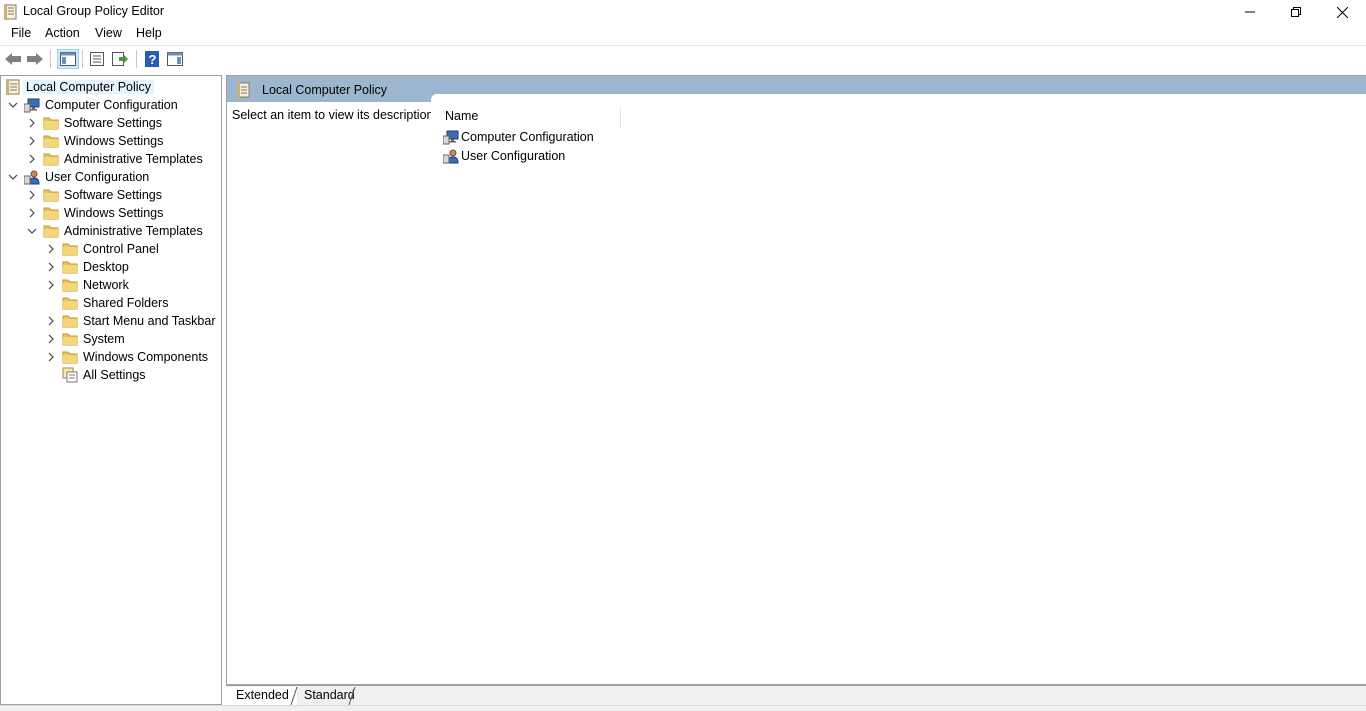 This screenshot has width=1366, height=711. Describe the element at coordinates (332, 382) in the screenshot. I see `description-area: Select an item to view its description.` at that location.